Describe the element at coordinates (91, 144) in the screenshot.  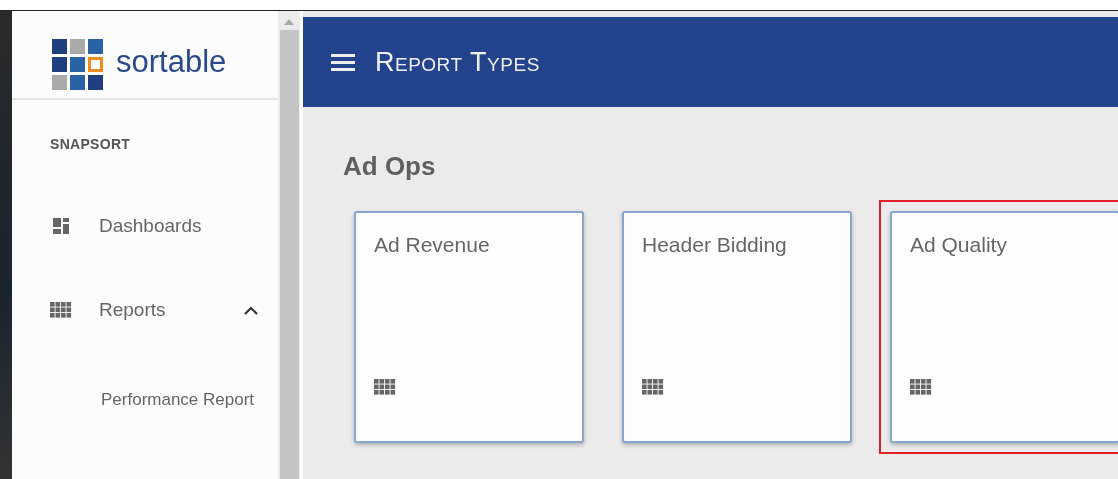
I see `section-label: SNAPSORT` at that location.